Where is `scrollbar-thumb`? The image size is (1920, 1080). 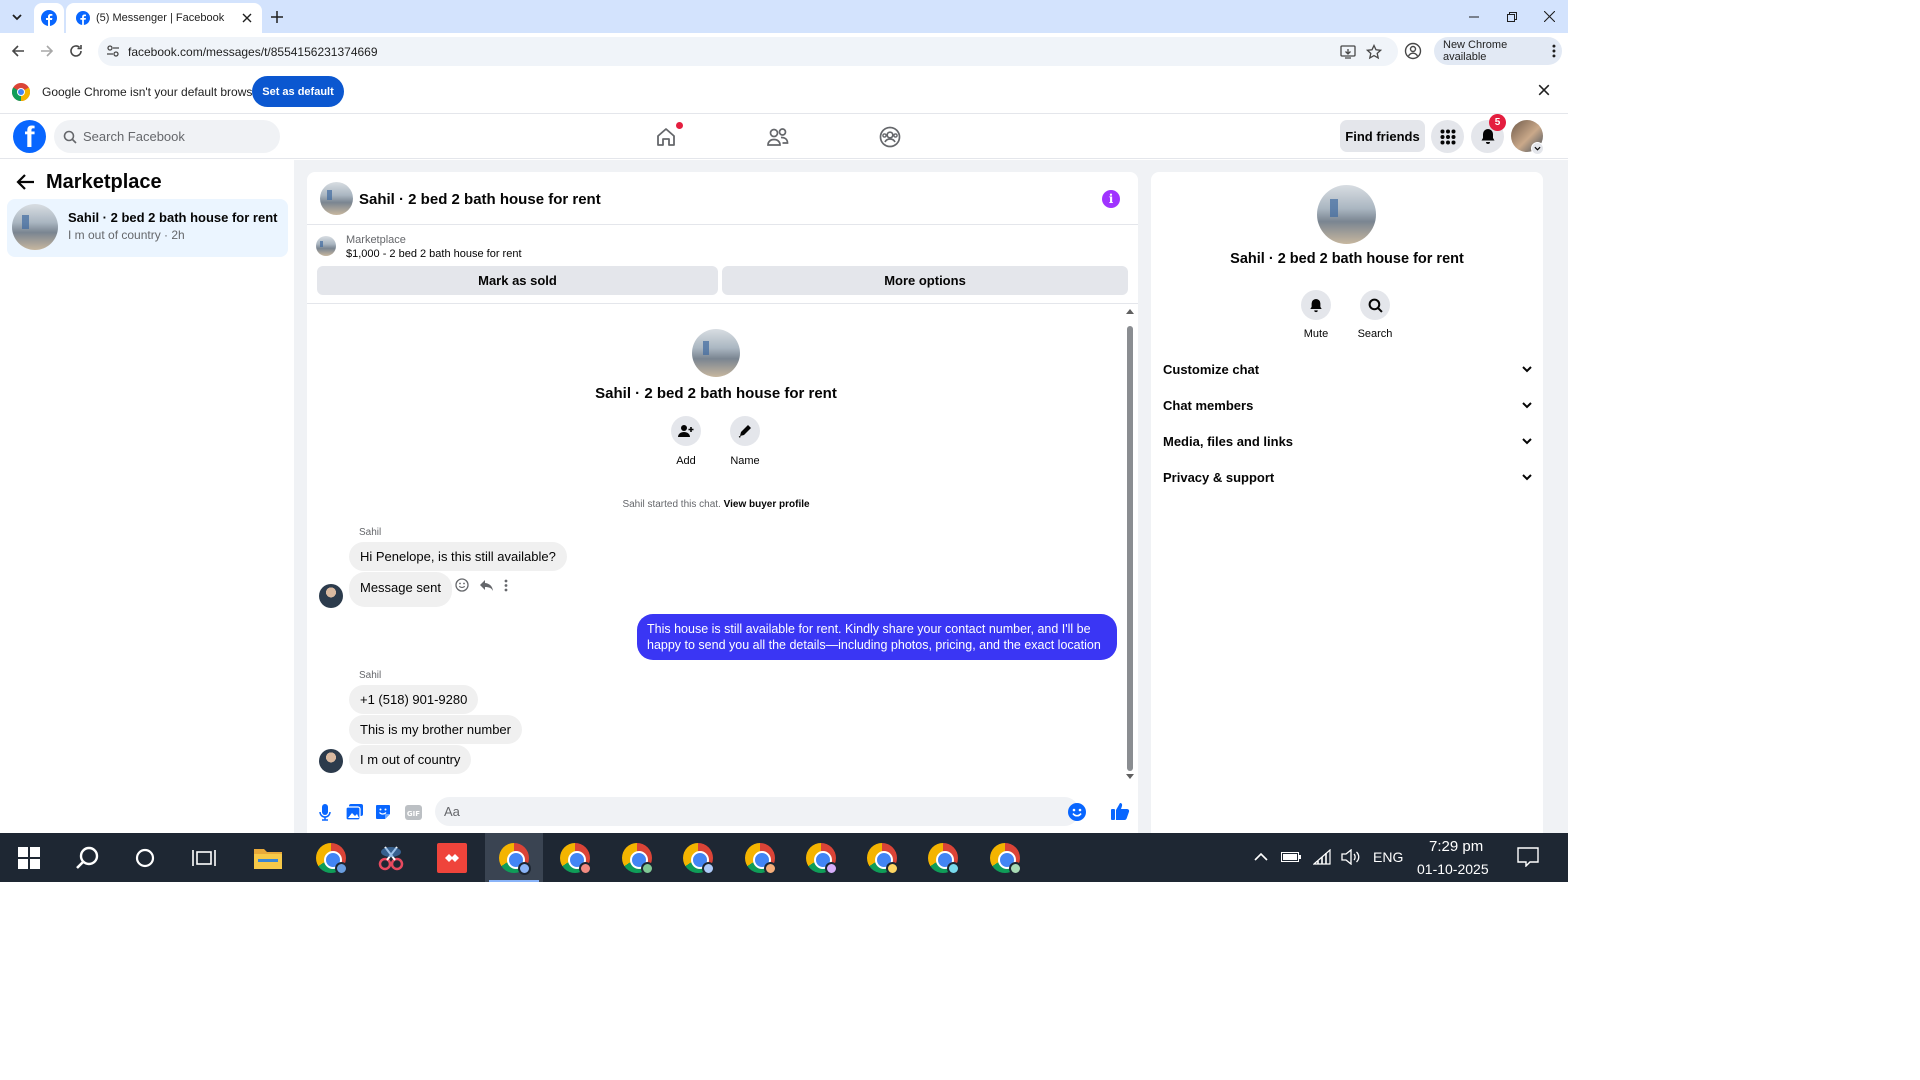
scrollbar-thumb is located at coordinates (1130, 548).